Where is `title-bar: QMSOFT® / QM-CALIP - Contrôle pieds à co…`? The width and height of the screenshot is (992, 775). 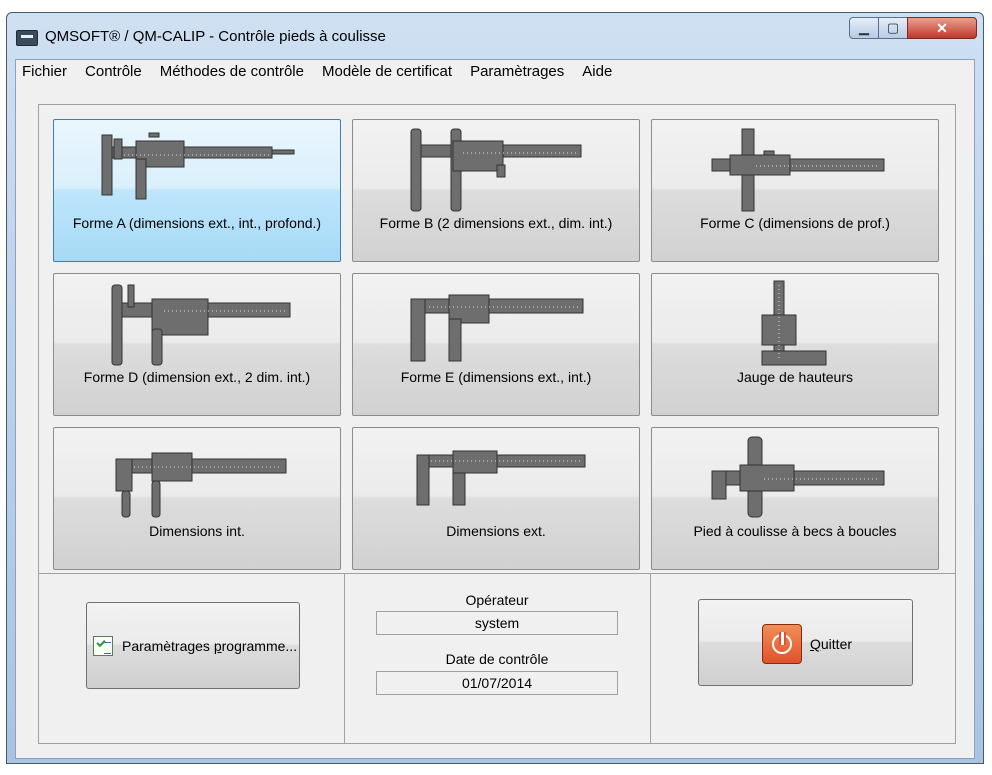 title-bar: QMSOFT® / QM-CALIP - Contrôle pieds à co… is located at coordinates (495, 37).